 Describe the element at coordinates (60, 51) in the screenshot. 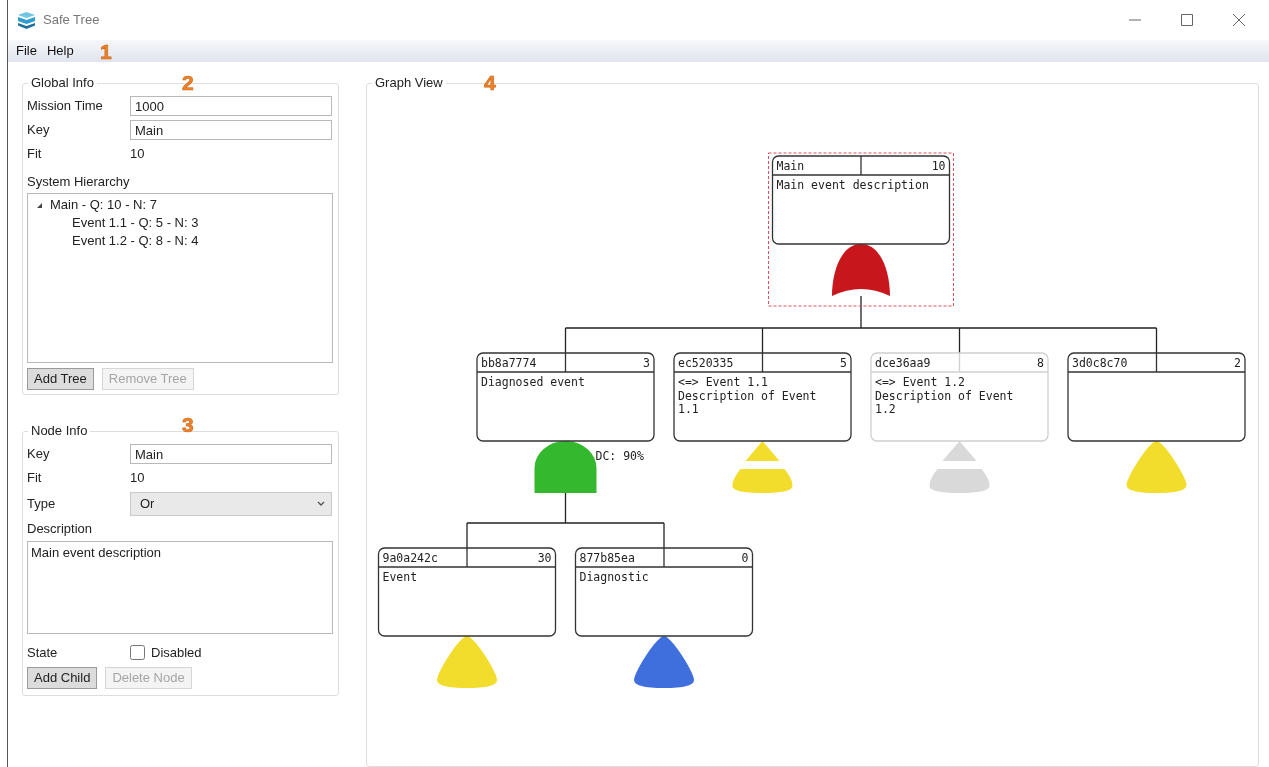

I see `menu-item: Help` at that location.